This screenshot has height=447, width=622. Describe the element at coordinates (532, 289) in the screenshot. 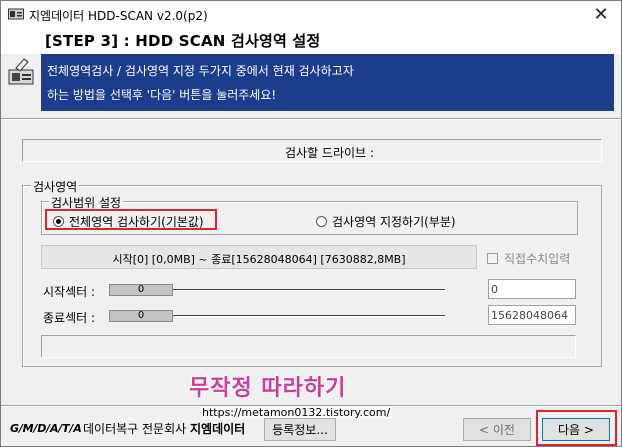

I see `start-sector-input: 0` at that location.